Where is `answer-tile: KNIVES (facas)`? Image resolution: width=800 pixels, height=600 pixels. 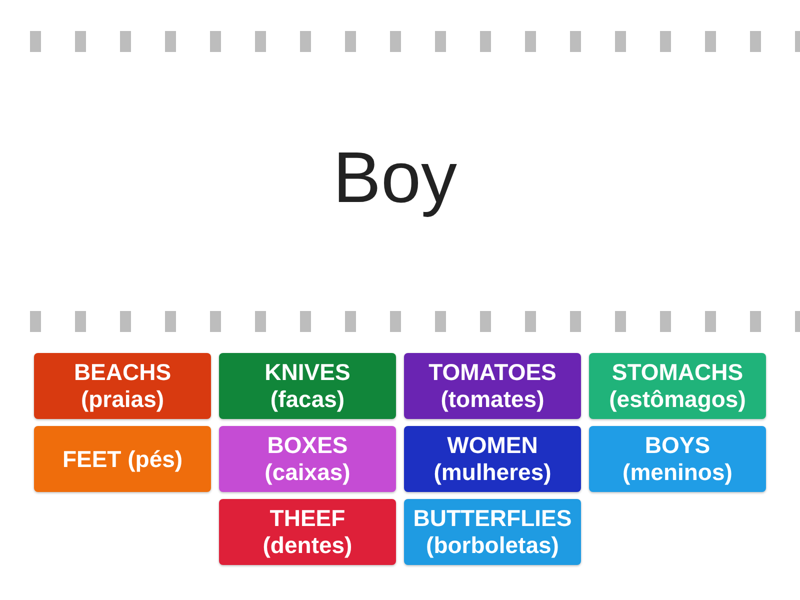 answer-tile: KNIVES (facas) is located at coordinates (307, 386).